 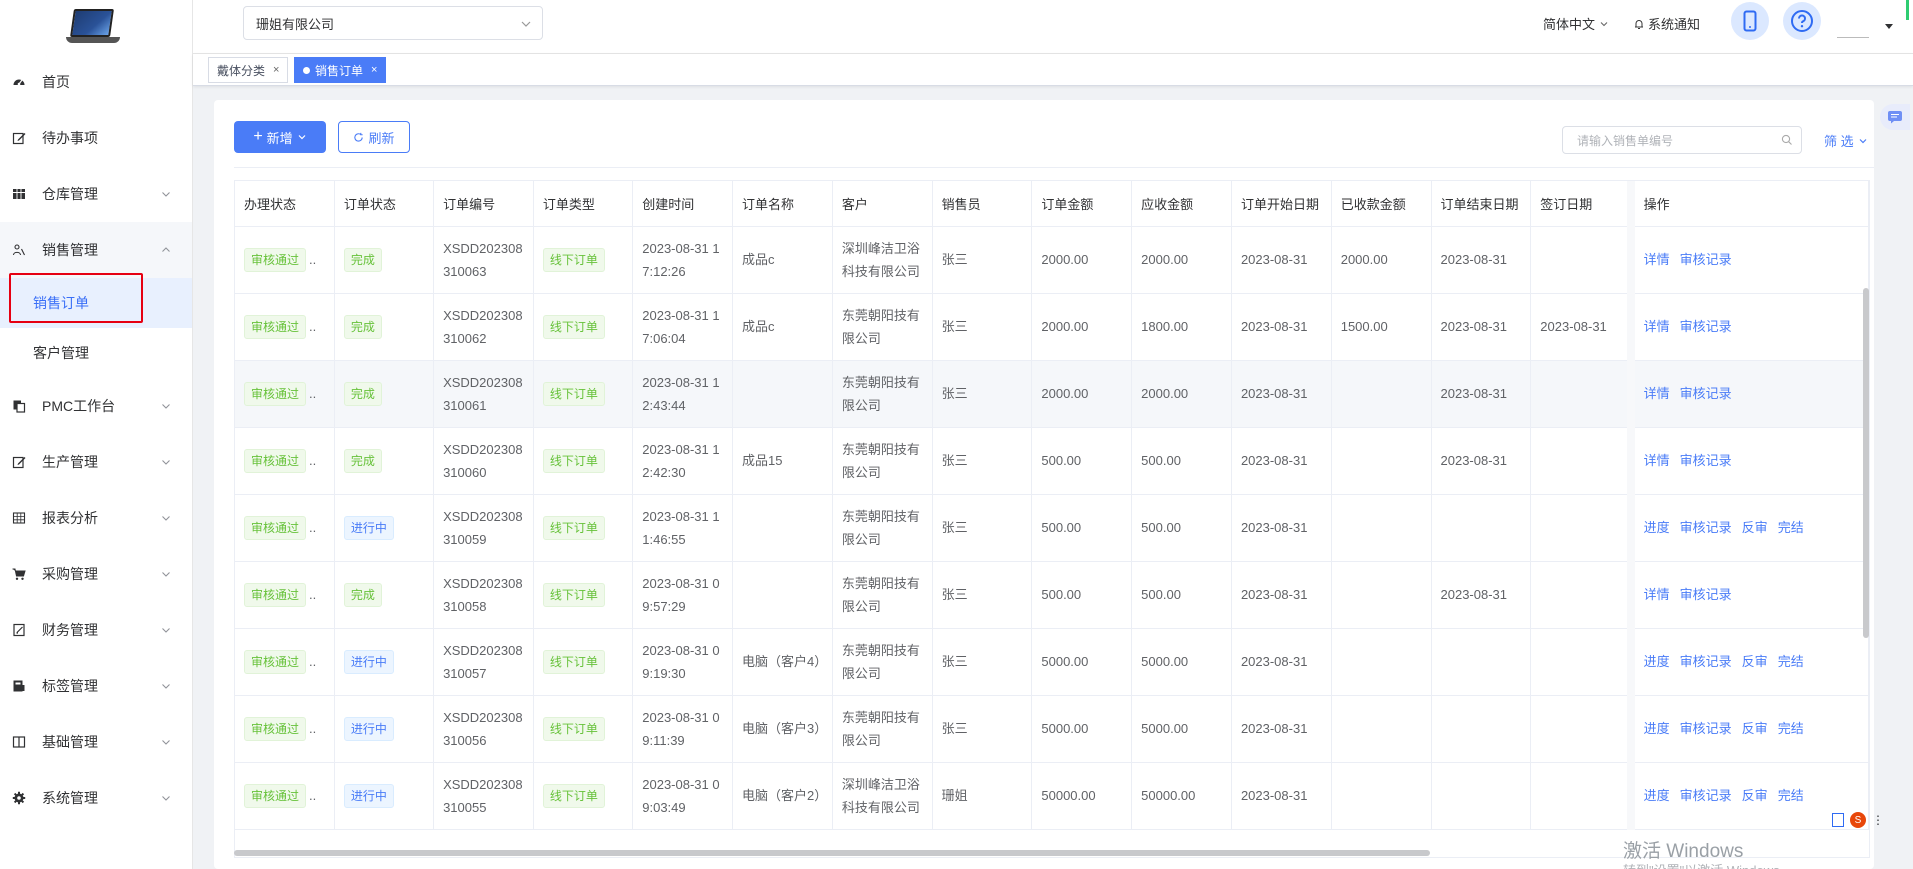 I want to click on sidebar-item-sales: 销售管理, so click(x=96, y=250).